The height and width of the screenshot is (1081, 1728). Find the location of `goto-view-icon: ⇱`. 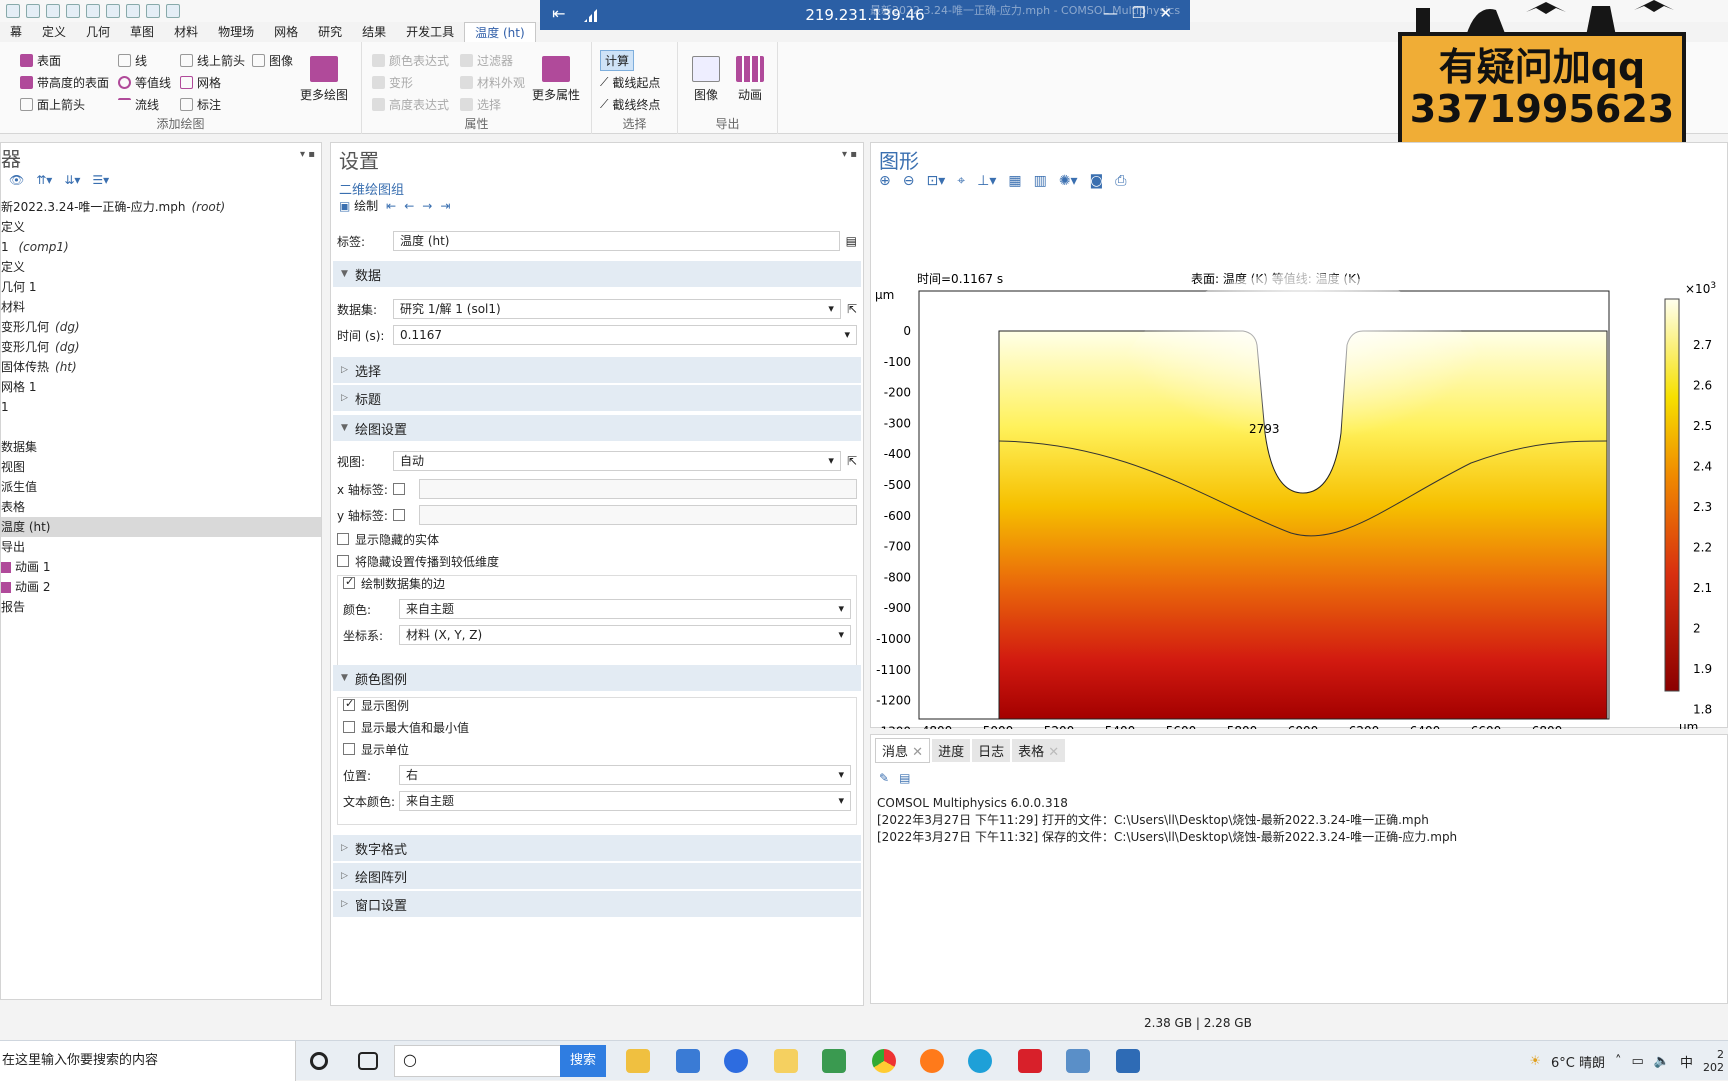

goto-view-icon: ⇱ is located at coordinates (852, 461).